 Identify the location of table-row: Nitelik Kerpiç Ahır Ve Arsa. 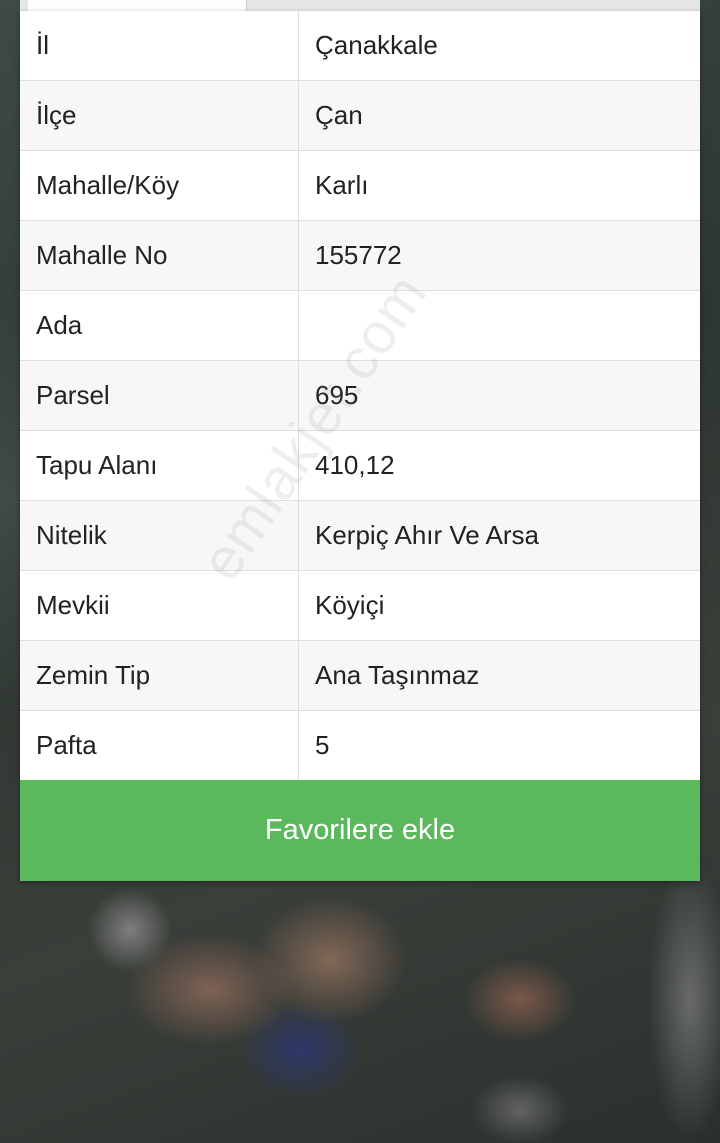
(360, 535).